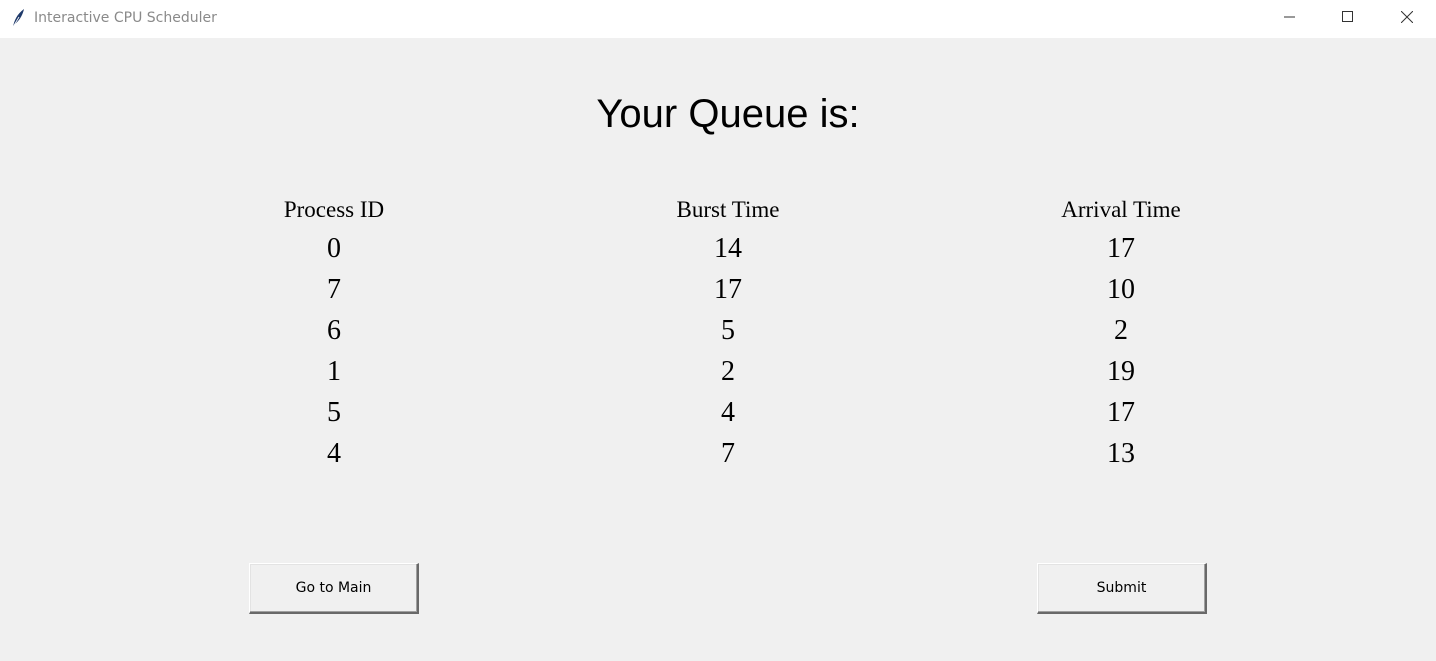  I want to click on burst-time-column: Burst Time 14 17 5 2 4 7, so click(728, 335).